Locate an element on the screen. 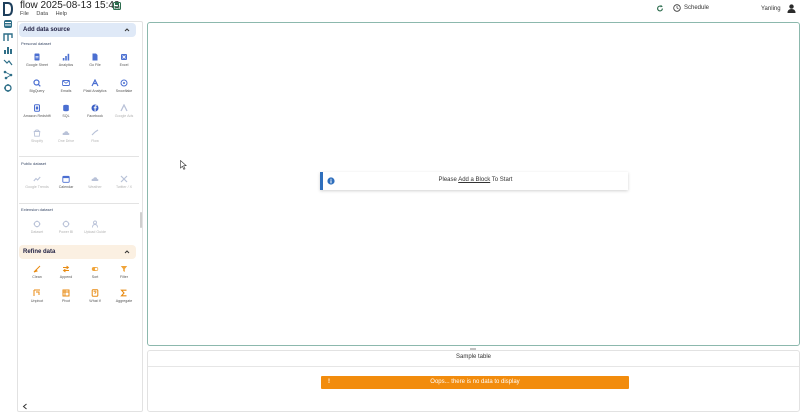 Image resolution: width=800 pixels, height=415 pixels. tile-label: Append is located at coordinates (66, 277).